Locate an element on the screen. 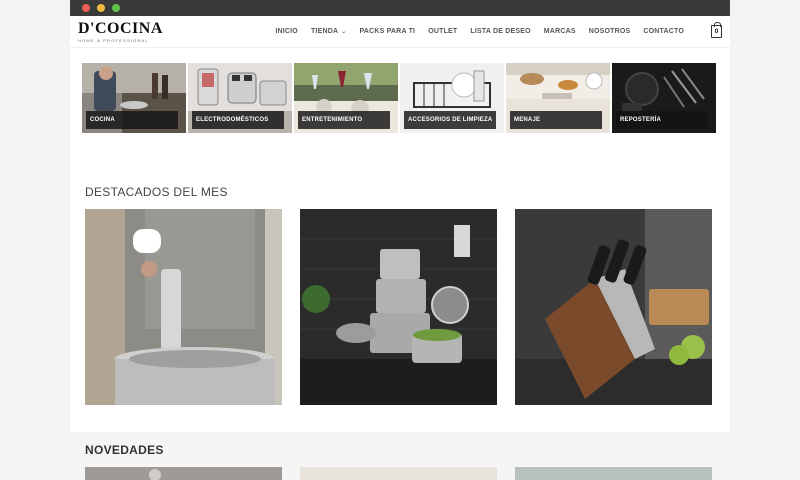  logo-tagline: HOME & PROFESSIONAL is located at coordinates (113, 40).